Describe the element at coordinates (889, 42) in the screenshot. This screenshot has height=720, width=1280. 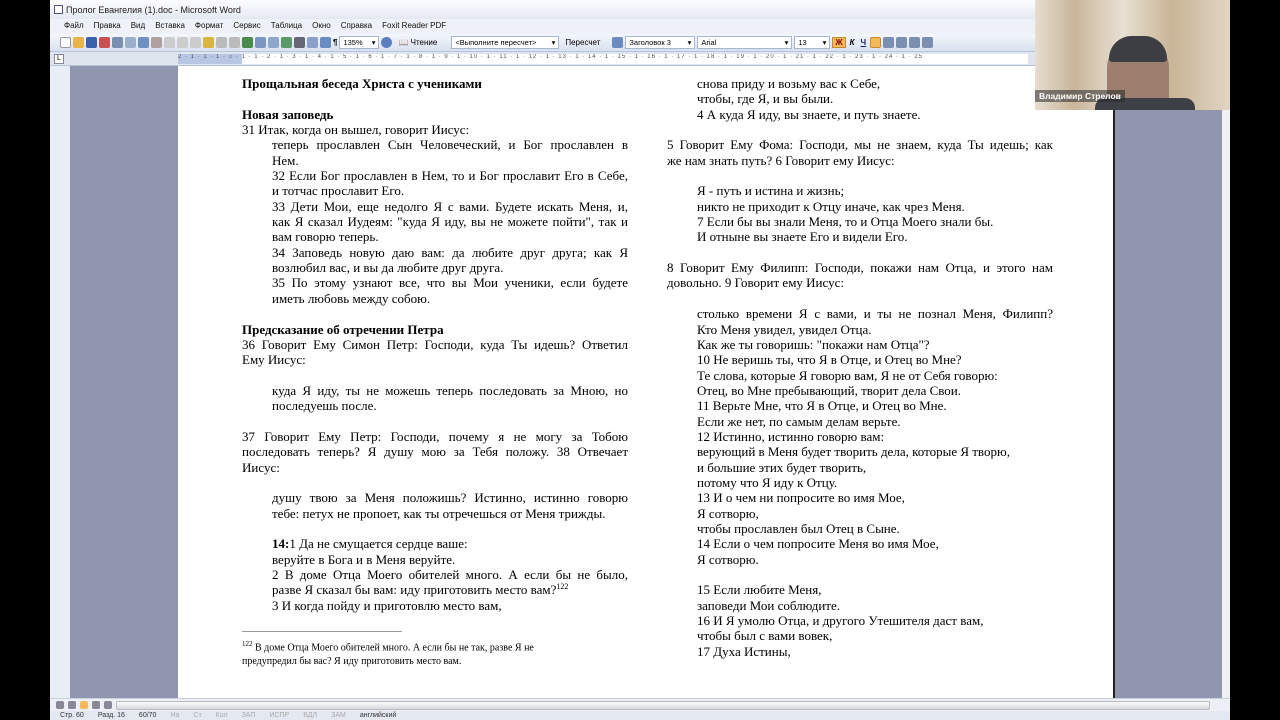
I see `align-center-icon` at that location.